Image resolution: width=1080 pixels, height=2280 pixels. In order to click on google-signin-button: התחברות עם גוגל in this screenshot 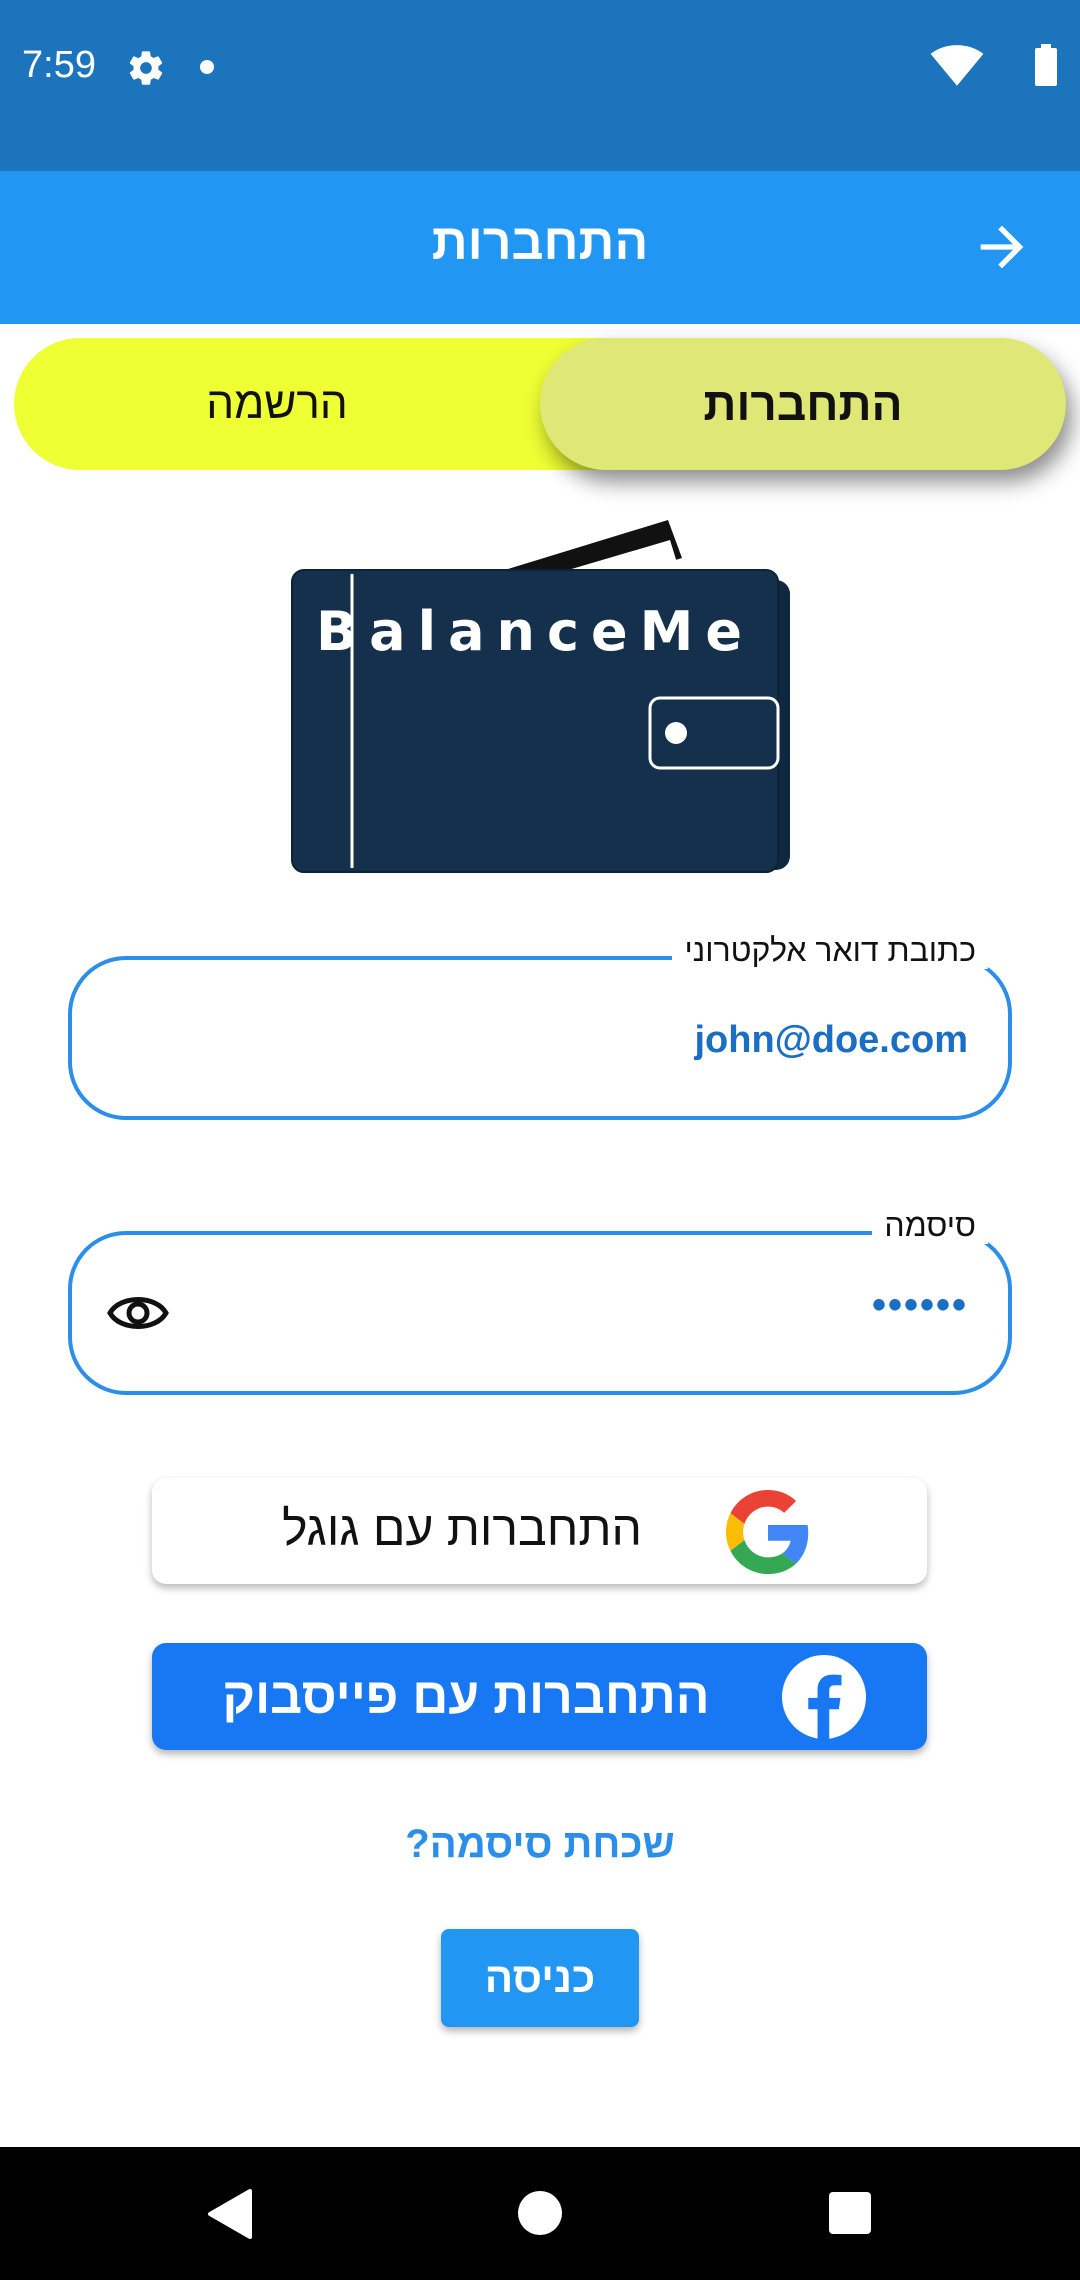, I will do `click(539, 1531)`.